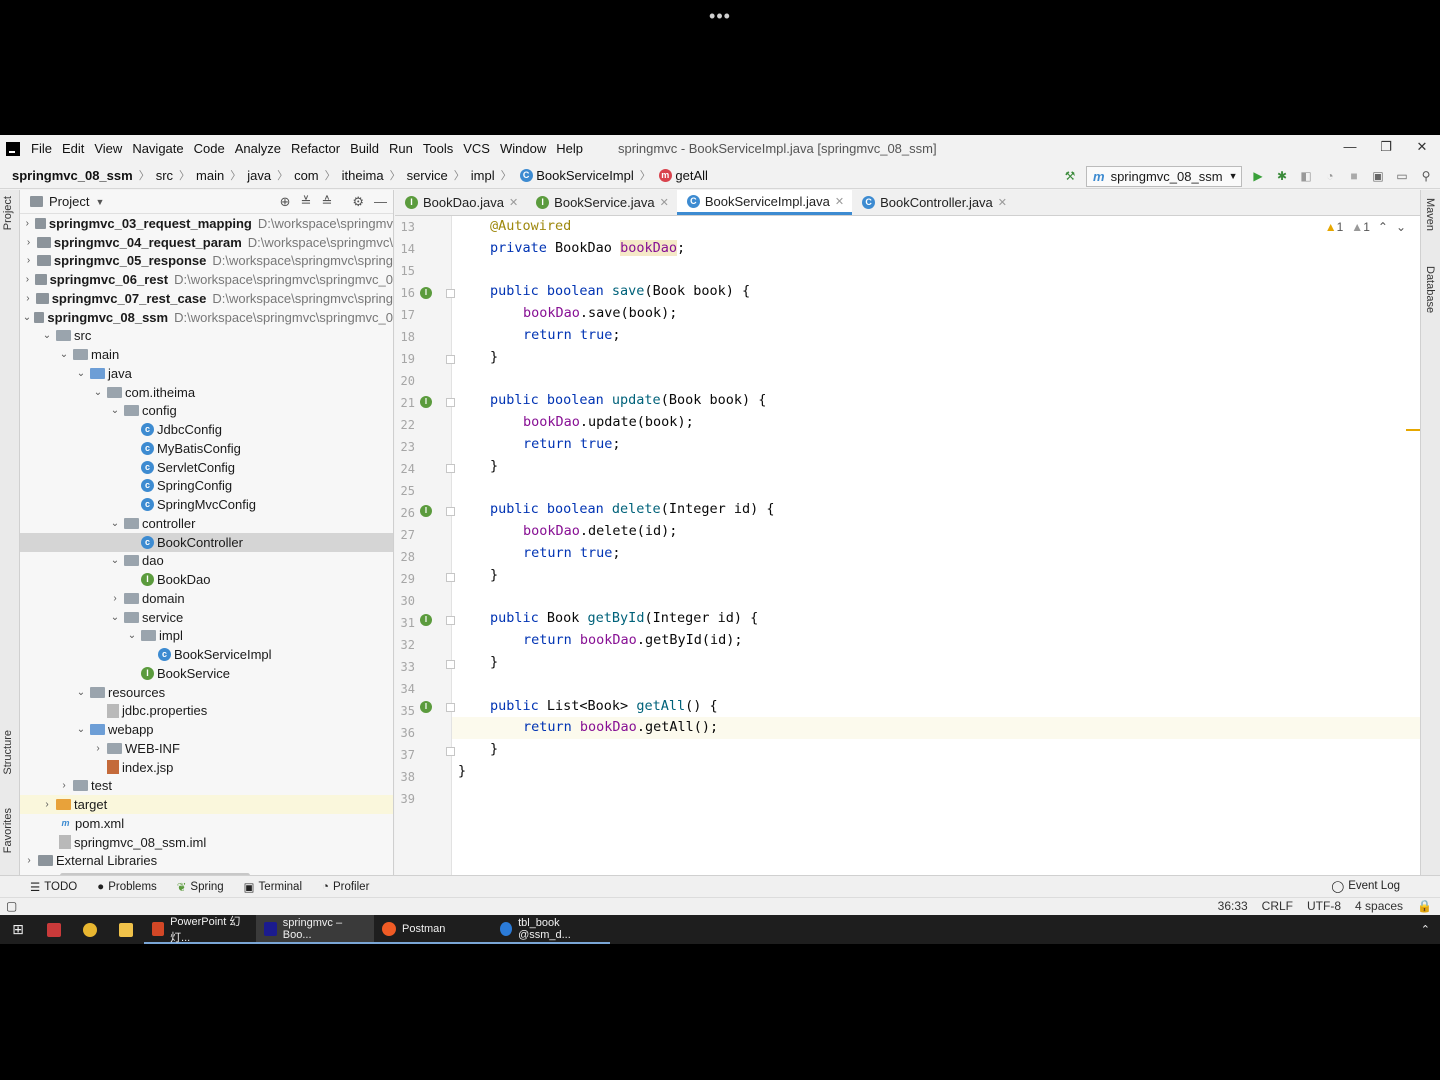 The height and width of the screenshot is (1080, 1440). Describe the element at coordinates (206, 392) in the screenshot. I see `tree-item: ⌄ com.itheima` at that location.